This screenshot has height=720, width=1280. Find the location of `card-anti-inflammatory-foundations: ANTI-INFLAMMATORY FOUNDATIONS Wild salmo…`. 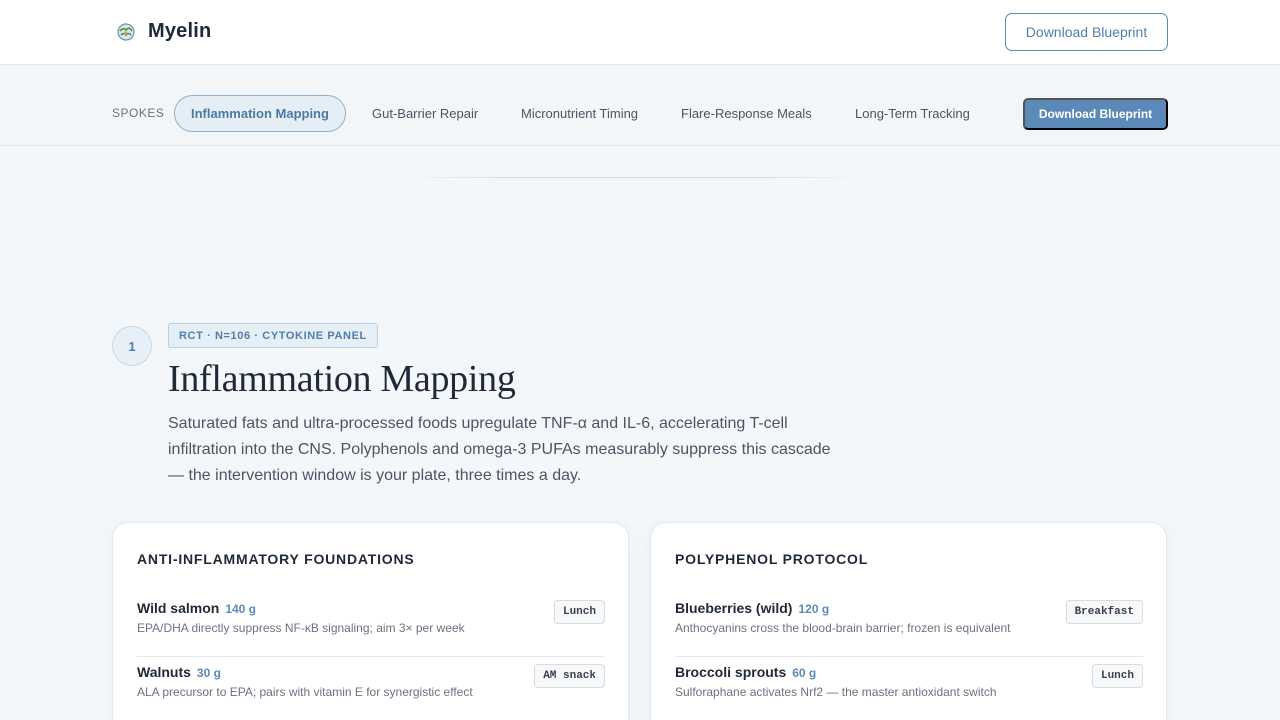

card-anti-inflammatory-foundations: ANTI-INFLAMMATORY FOUNDATIONS Wild salmo… is located at coordinates (370, 621).